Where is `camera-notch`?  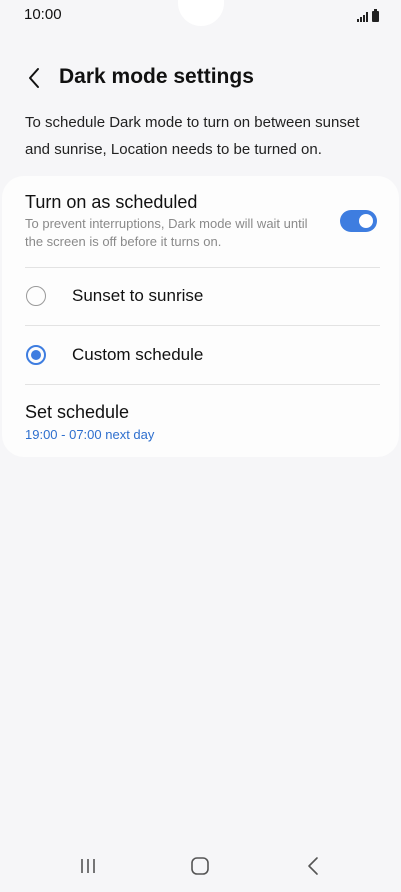 camera-notch is located at coordinates (201, 13).